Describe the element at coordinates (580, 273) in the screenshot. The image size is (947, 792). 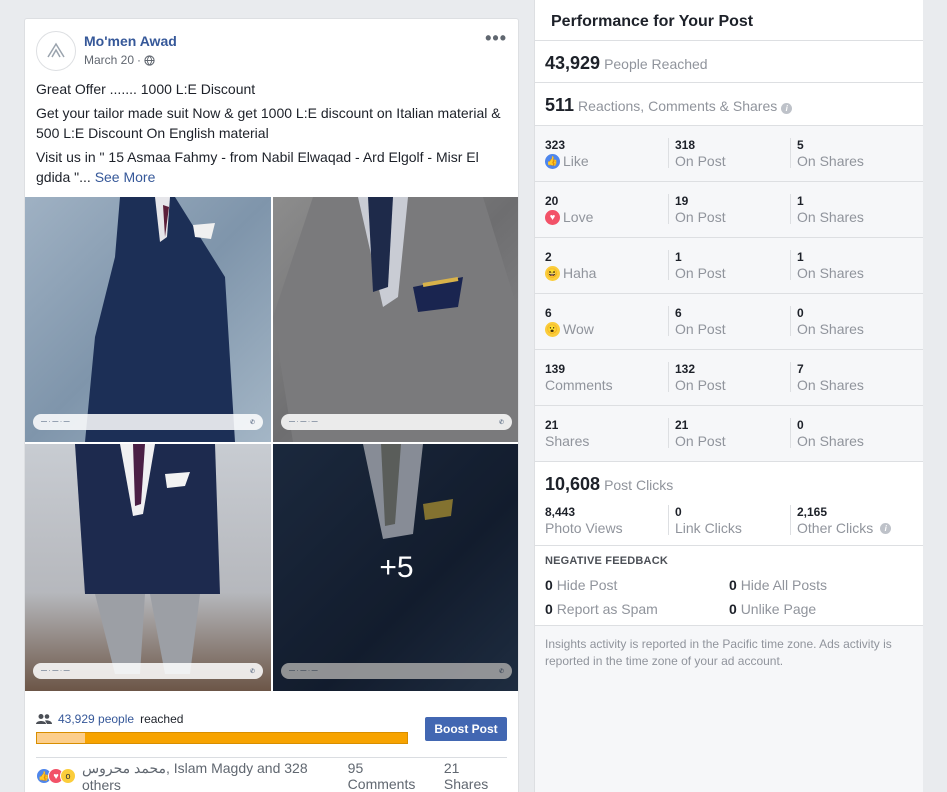
I see `reaction-label: Haha` at that location.